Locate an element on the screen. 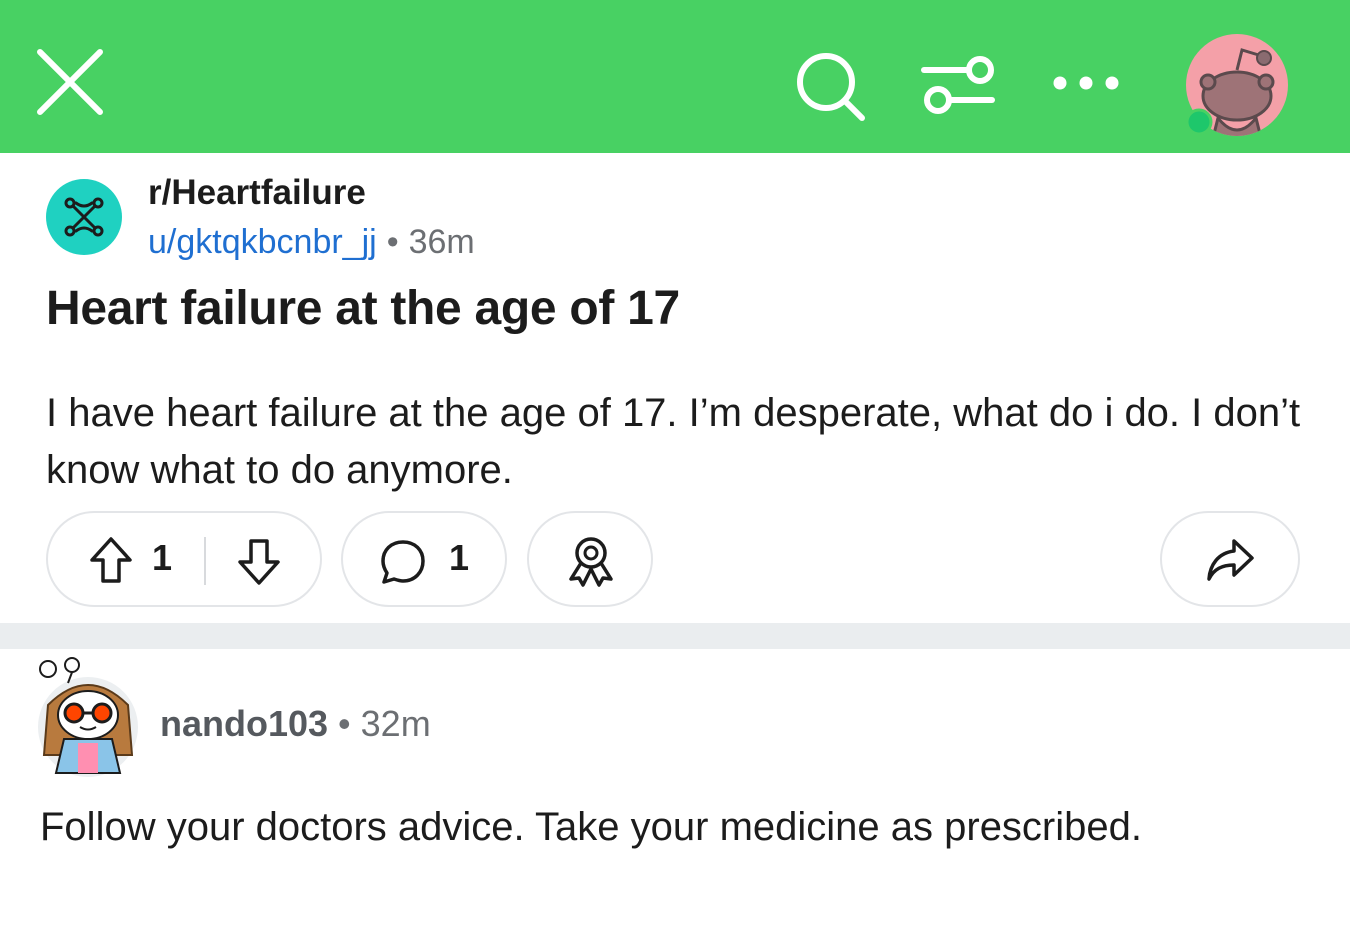 This screenshot has height=932, width=1350. filter-button is located at coordinates (958, 85).